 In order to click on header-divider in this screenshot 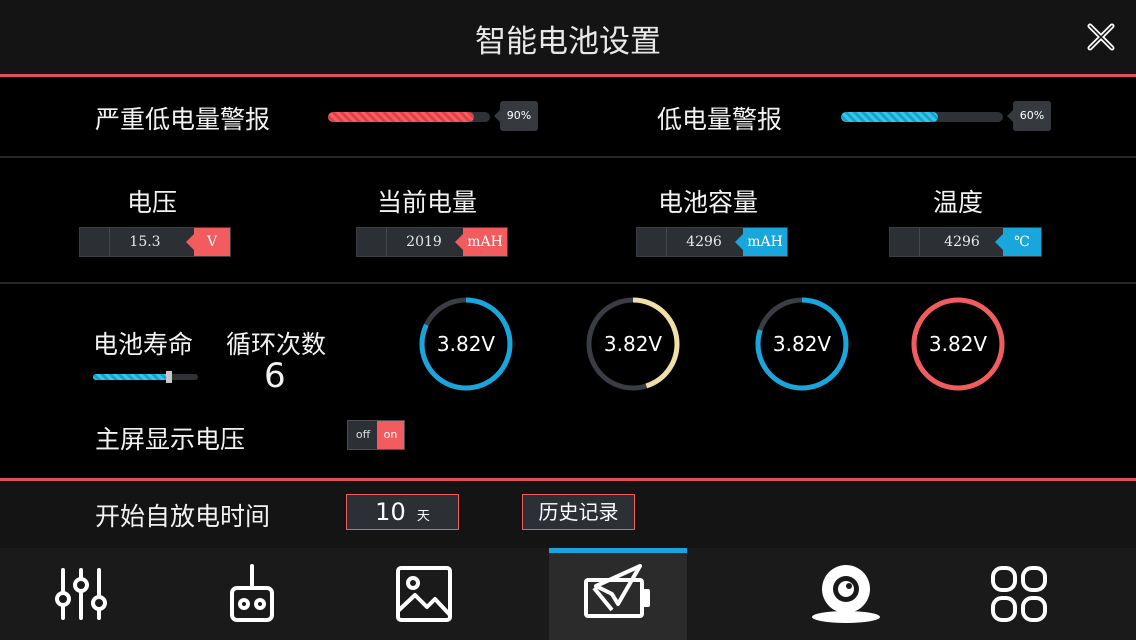, I will do `click(568, 75)`.